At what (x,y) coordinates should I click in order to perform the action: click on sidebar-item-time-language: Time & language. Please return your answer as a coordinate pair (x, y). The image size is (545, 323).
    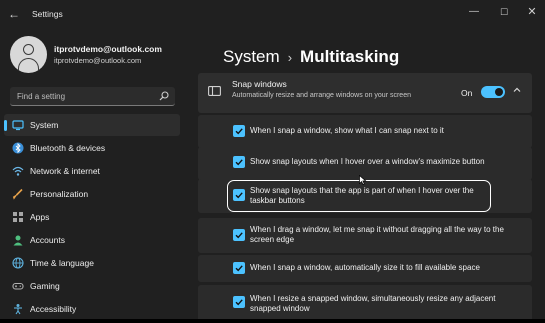
    Looking at the image, I should click on (92, 263).